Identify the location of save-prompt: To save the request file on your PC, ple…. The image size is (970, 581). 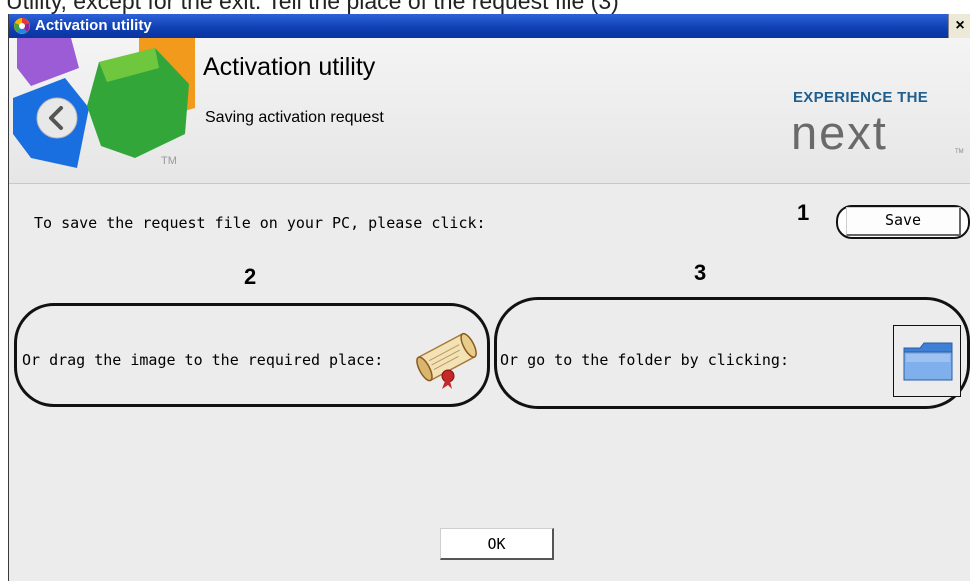
(260, 223).